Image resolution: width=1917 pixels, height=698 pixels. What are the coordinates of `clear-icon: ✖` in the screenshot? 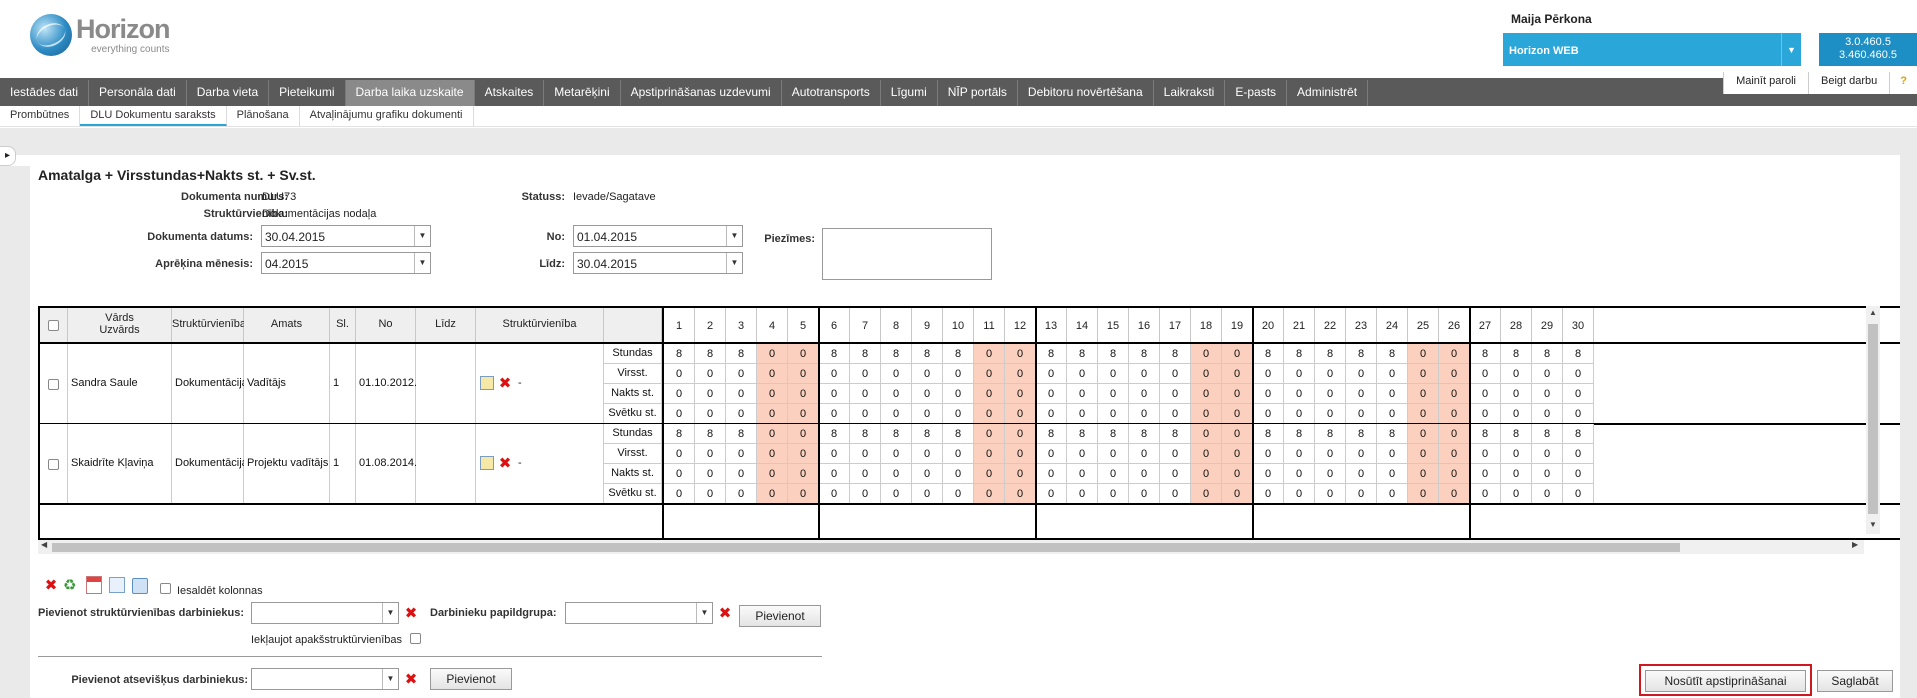 It's located at (411, 614).